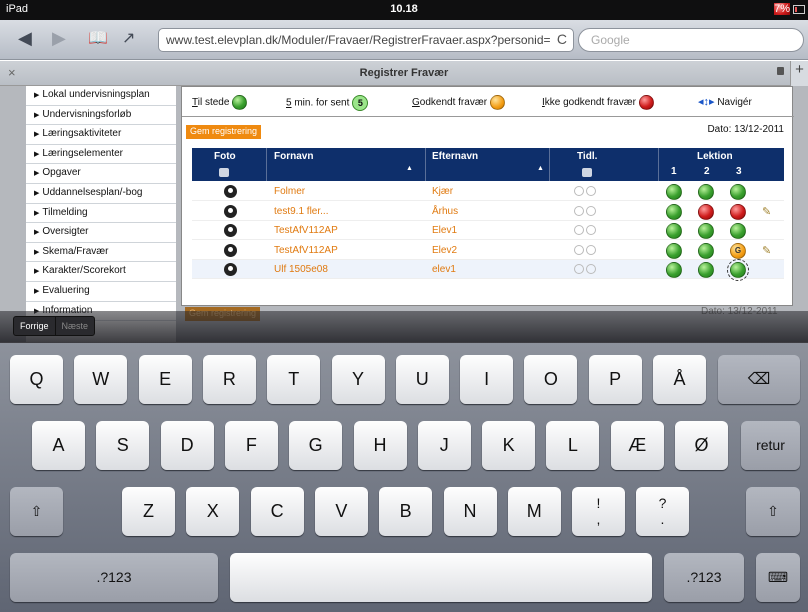 This screenshot has width=808, height=612. I want to click on share-icon: ↗, so click(128, 38).